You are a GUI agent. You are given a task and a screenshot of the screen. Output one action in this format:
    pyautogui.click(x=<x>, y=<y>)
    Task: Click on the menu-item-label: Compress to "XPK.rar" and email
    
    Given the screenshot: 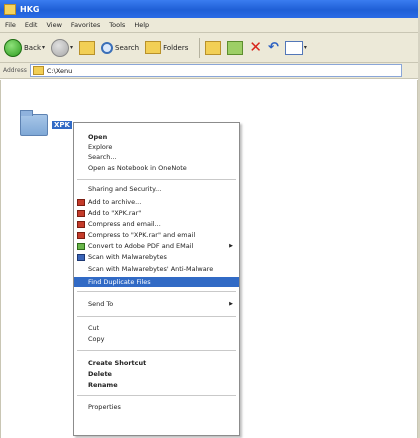 What is the action you would take?
    pyautogui.click(x=142, y=235)
    